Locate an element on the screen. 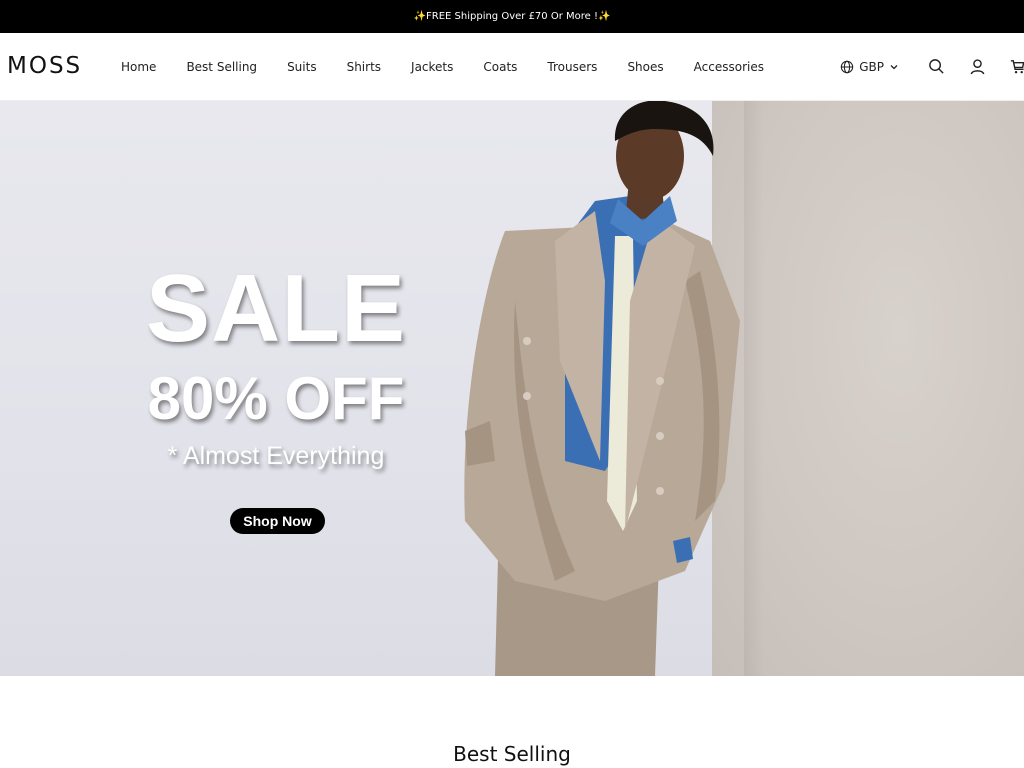  cart-button is located at coordinates (1017, 66).